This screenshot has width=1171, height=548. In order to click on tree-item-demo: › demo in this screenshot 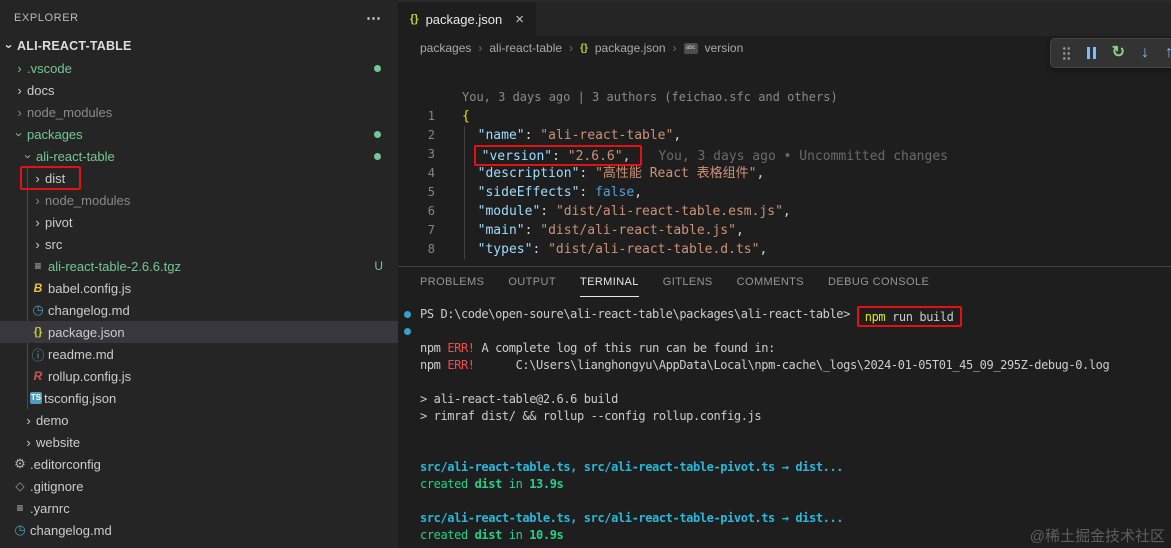, I will do `click(199, 420)`.